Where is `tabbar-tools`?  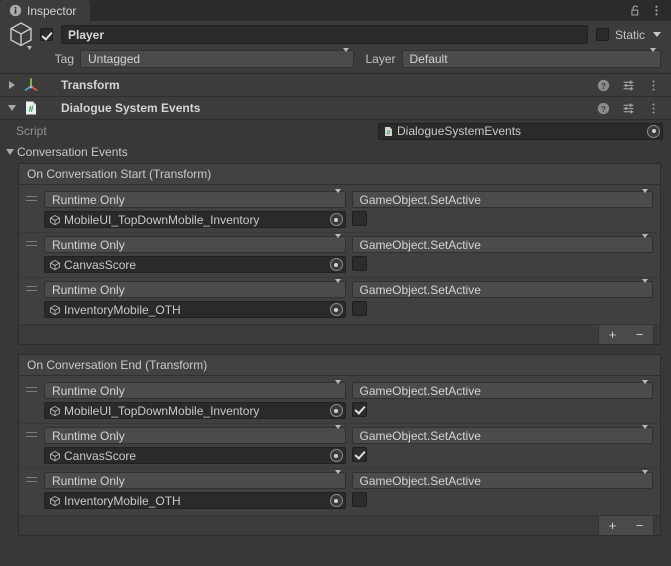 tabbar-tools is located at coordinates (646, 10).